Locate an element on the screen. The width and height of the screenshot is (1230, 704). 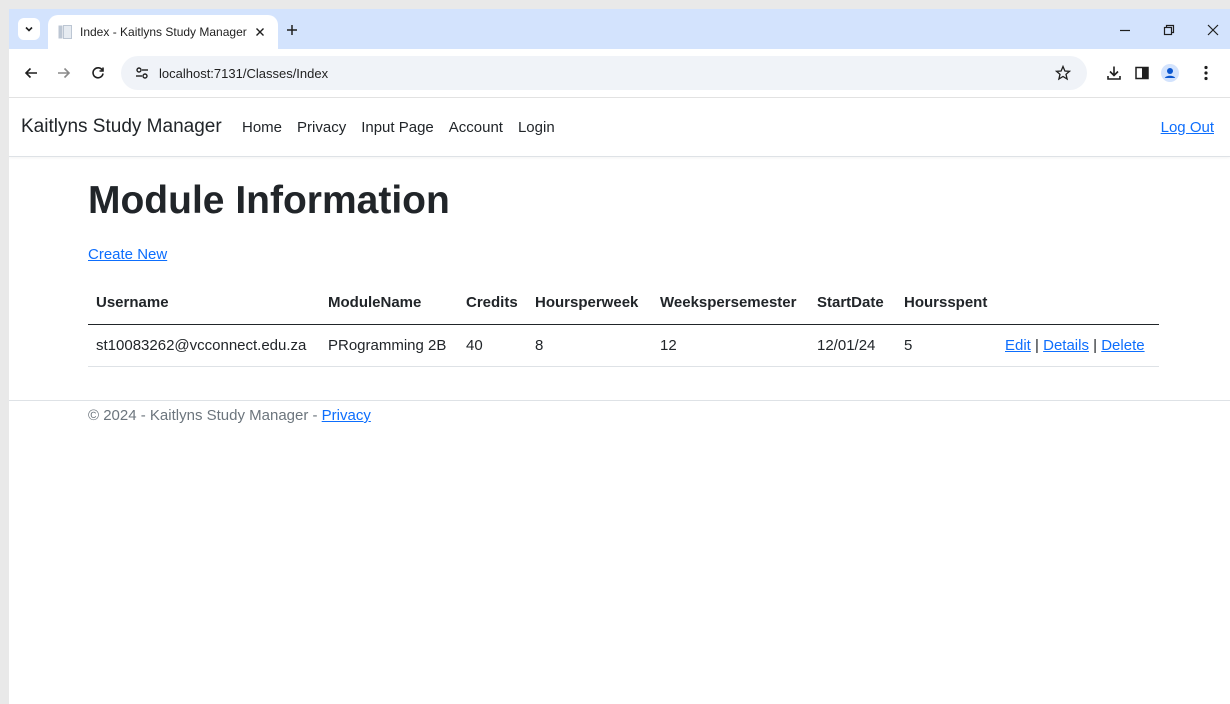
tab-search-button is located at coordinates (29, 29).